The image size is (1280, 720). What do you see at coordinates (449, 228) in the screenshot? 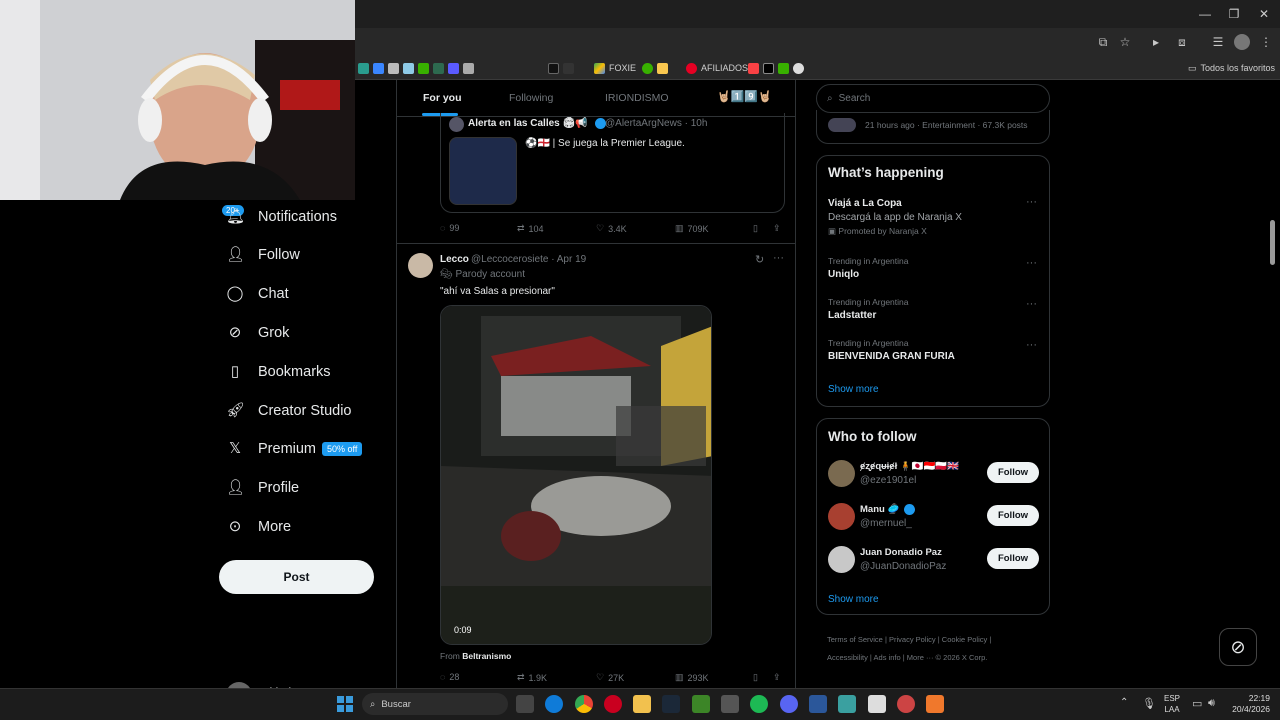
I see `reply-count: ◌ 99` at bounding box center [449, 228].